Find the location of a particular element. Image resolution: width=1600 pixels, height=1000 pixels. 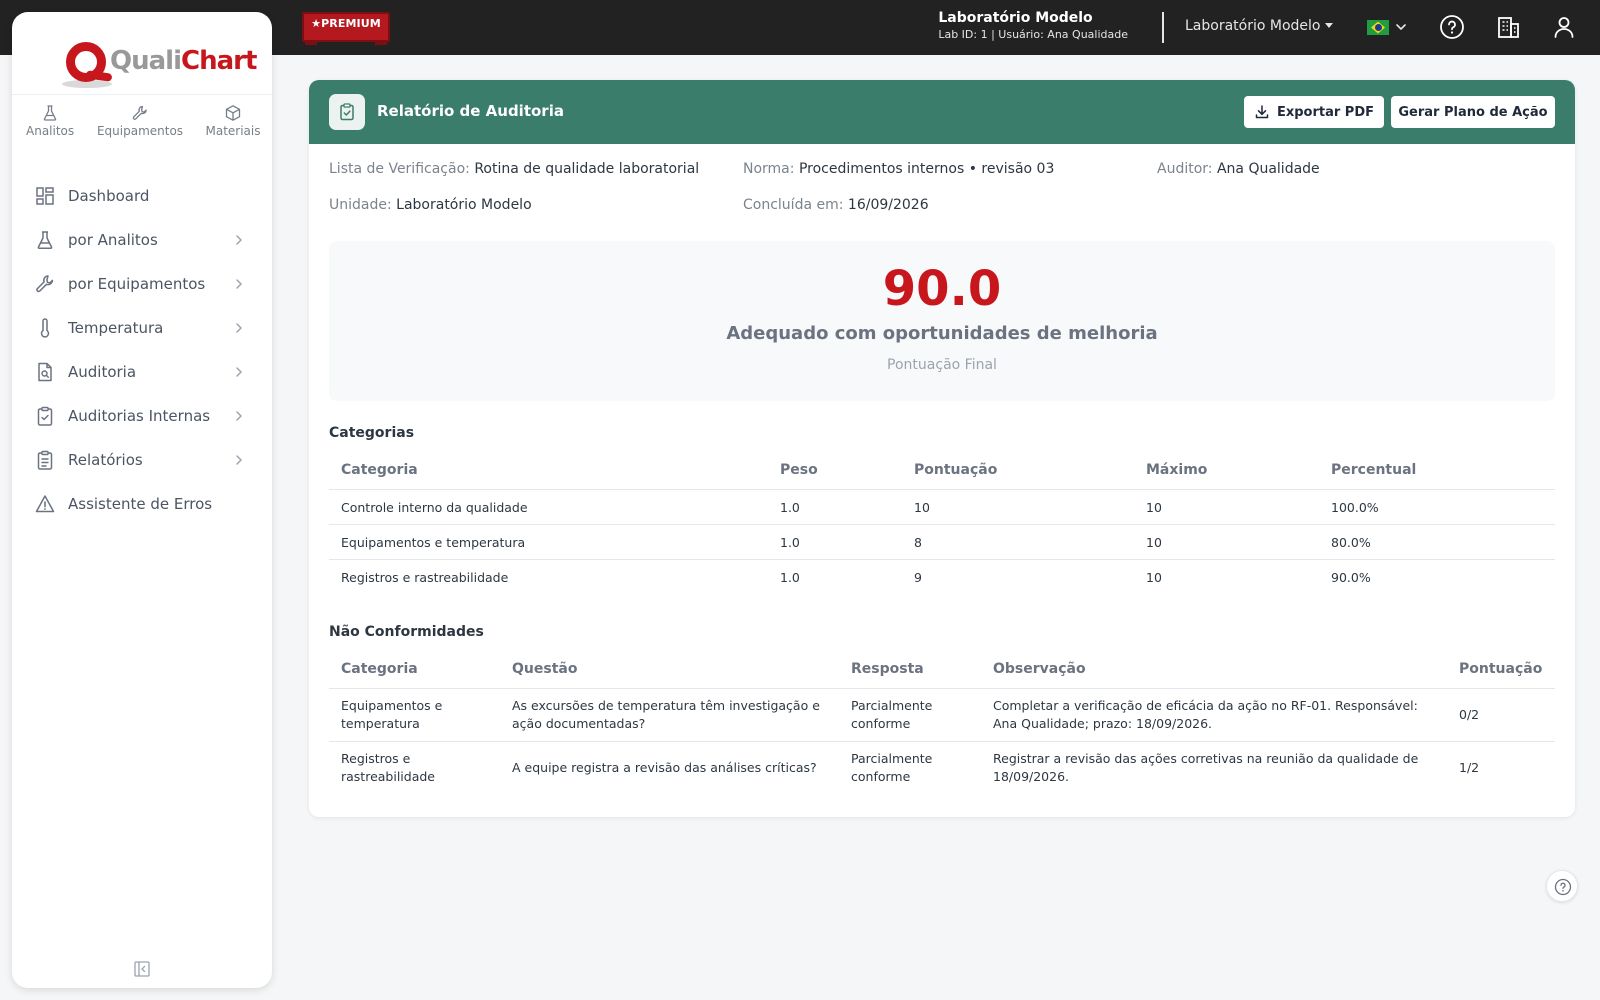

sidebar-item-auditorias-internas: Auditorias Internas is located at coordinates (142, 416).